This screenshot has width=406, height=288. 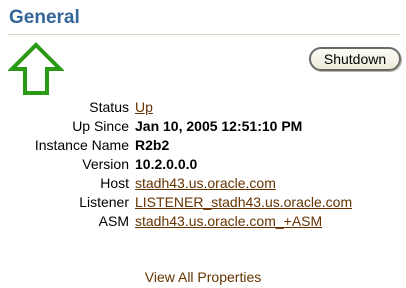 What do you see at coordinates (243, 202) in the screenshot?
I see `listener-link: LISTENER_stadh43.us.oracle.com` at bounding box center [243, 202].